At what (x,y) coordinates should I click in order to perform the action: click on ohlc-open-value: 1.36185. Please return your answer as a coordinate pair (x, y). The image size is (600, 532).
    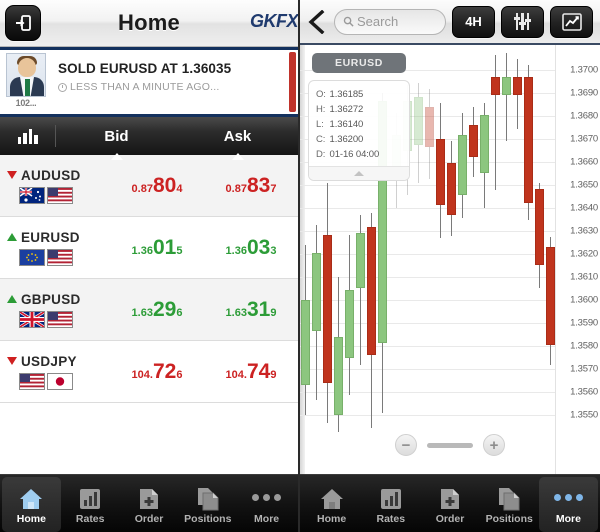
    Looking at the image, I should click on (346, 94).